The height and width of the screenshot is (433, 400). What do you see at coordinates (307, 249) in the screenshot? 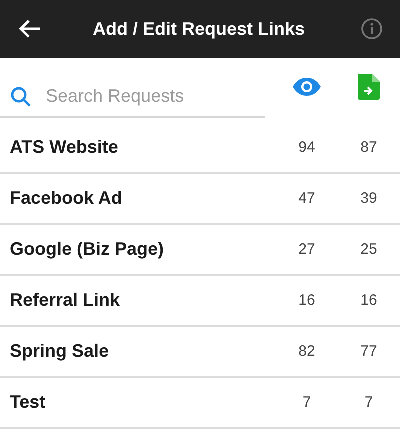
I see `view-count: 27` at bounding box center [307, 249].